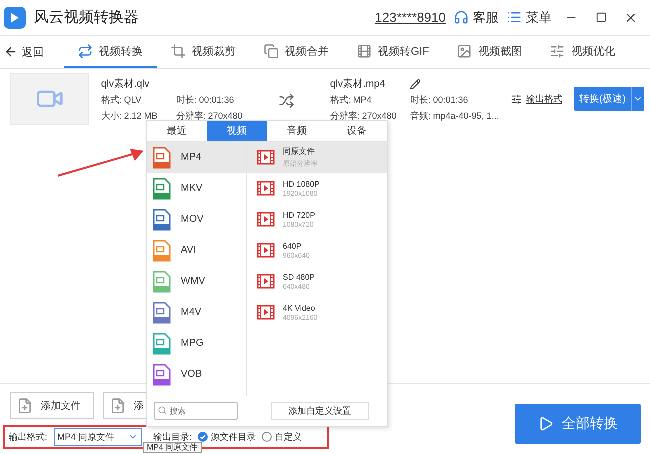  Describe the element at coordinates (85, 51) in the screenshot. I see `repeat-icon` at that location.